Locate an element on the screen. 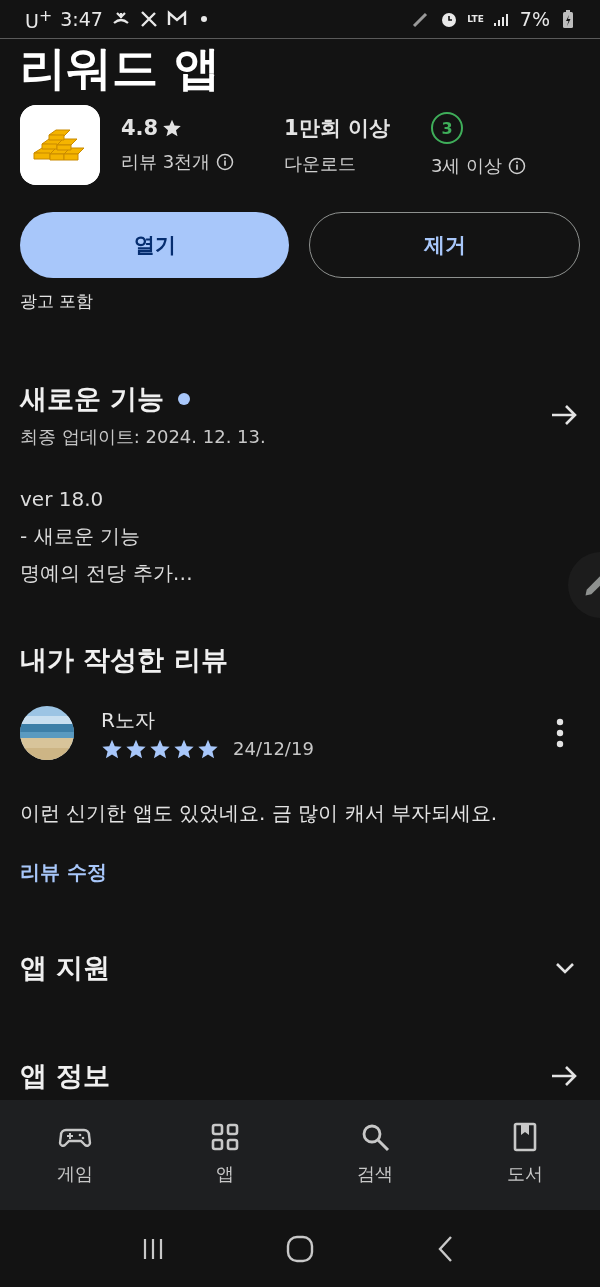 Image resolution: width=600 pixels, height=1287 pixels. age-rating-badge: 3 is located at coordinates (447, 128).